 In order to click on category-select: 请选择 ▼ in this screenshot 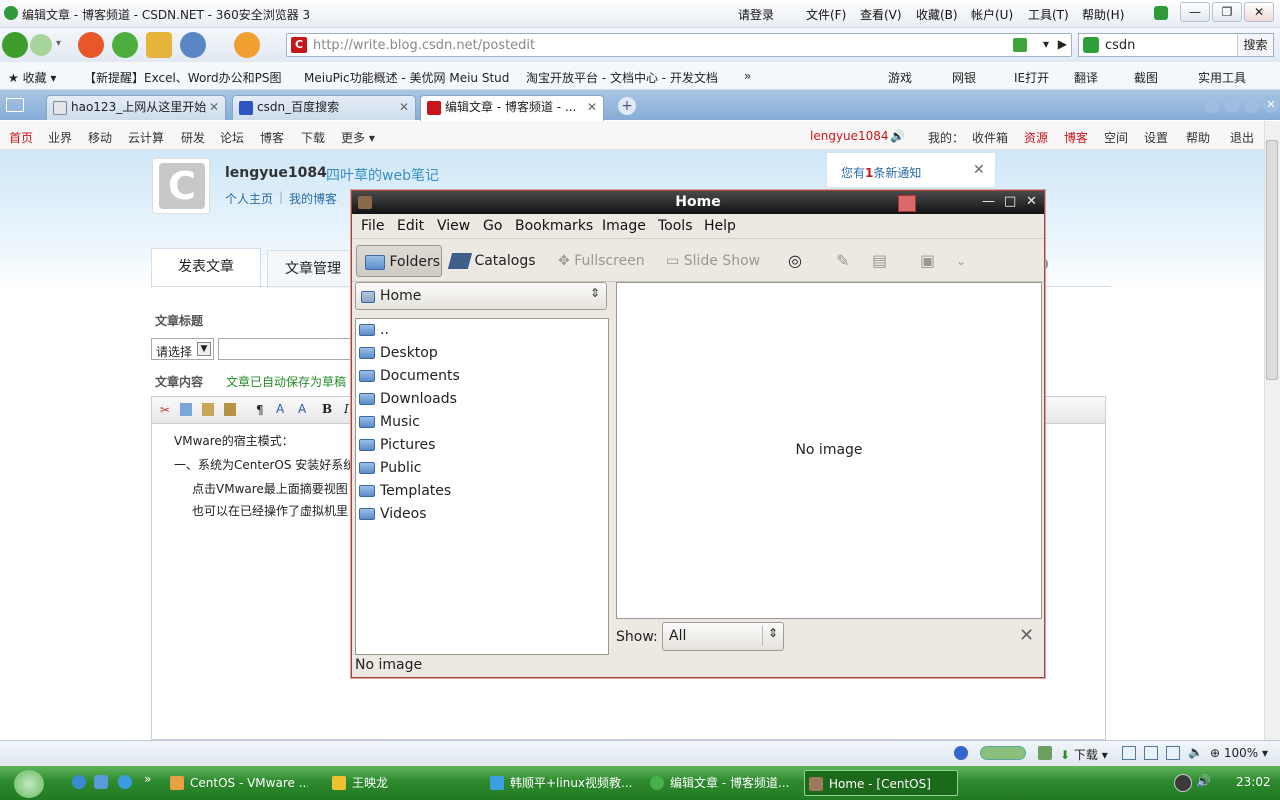, I will do `click(182, 349)`.